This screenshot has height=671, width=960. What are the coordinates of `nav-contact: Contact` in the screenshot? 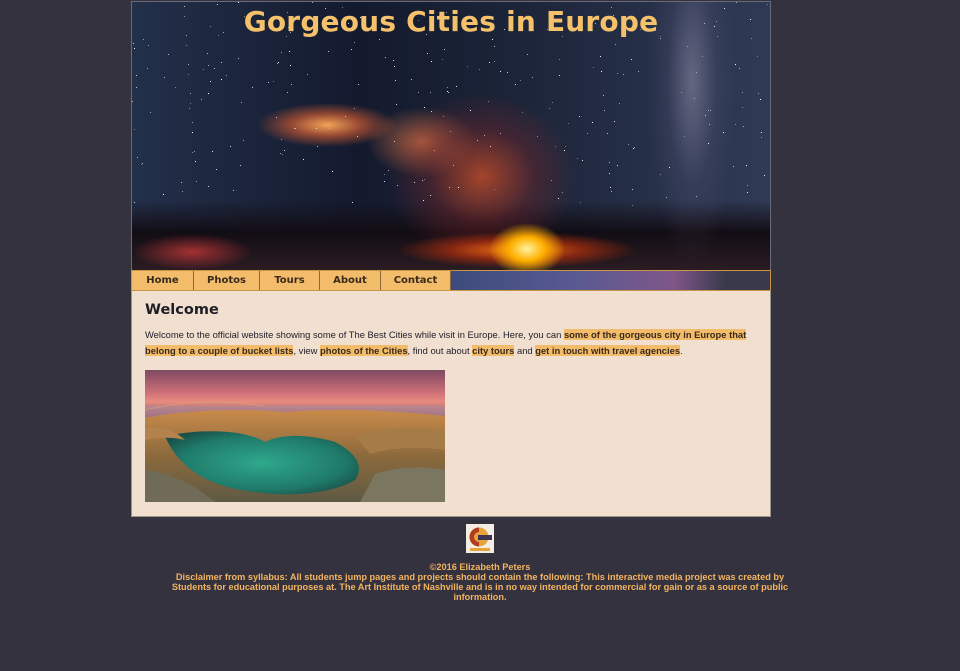 It's located at (416, 280).